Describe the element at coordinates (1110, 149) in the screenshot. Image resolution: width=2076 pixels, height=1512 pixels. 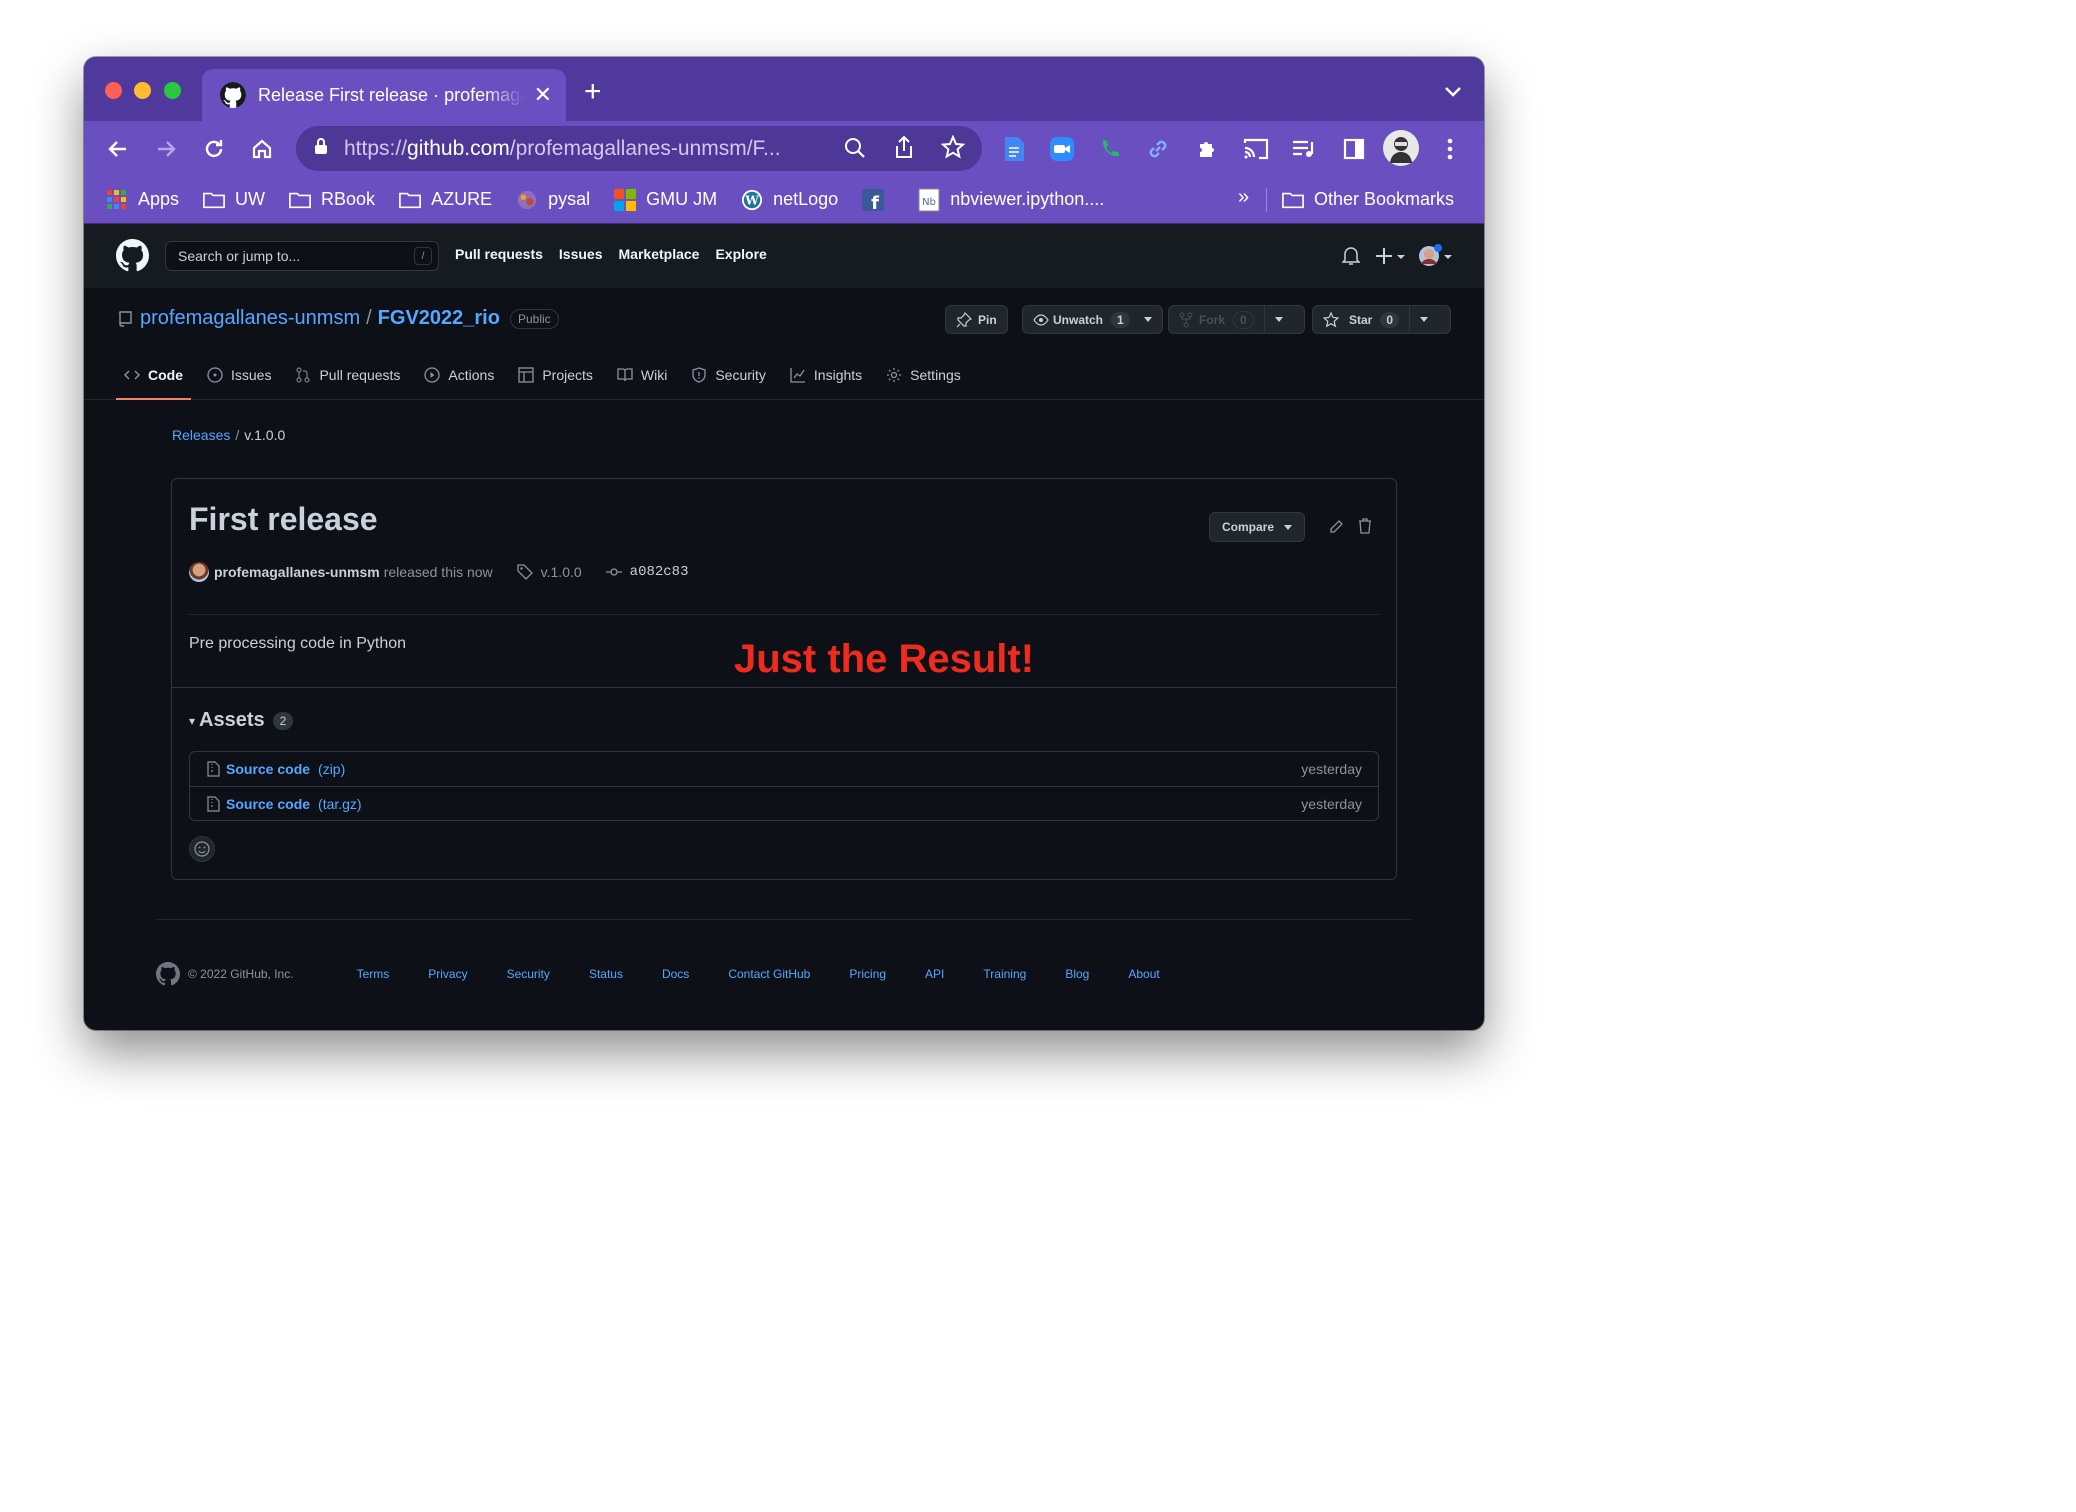
I see `phone-extension-icon` at that location.